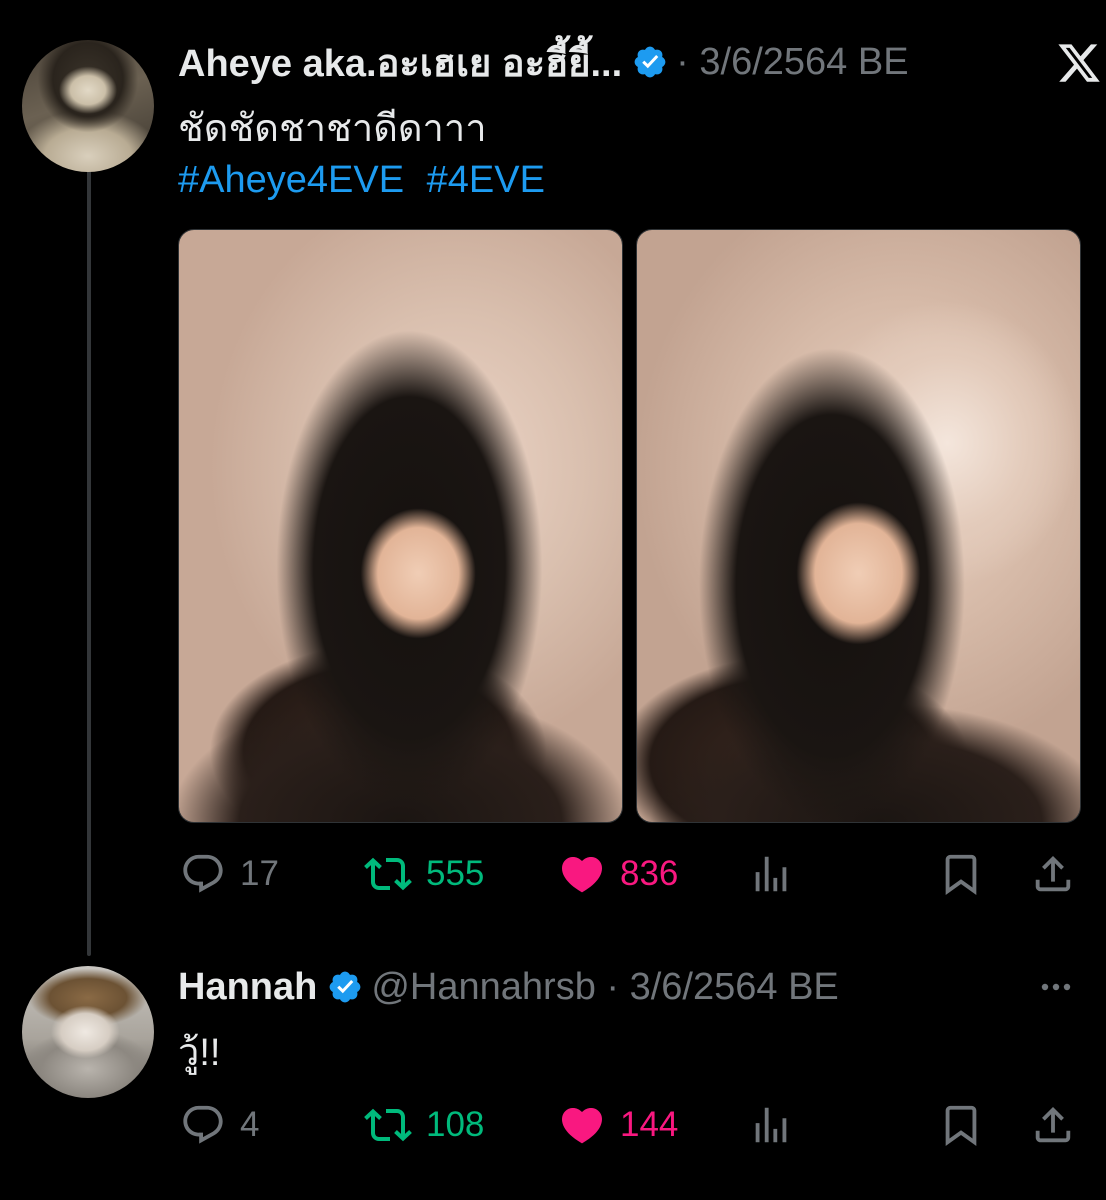  What do you see at coordinates (199, 1053) in the screenshot?
I see `tweet-text: วู้!!` at bounding box center [199, 1053].